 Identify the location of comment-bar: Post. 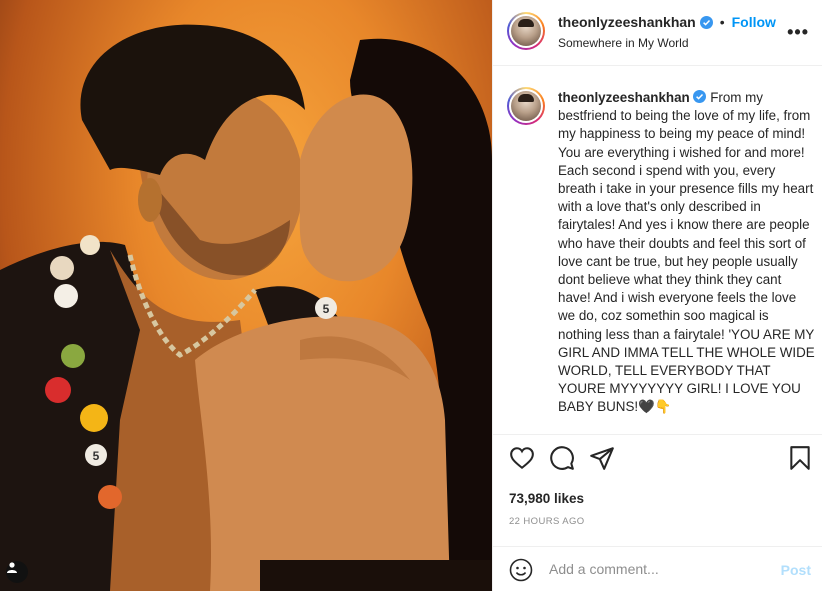
(657, 568).